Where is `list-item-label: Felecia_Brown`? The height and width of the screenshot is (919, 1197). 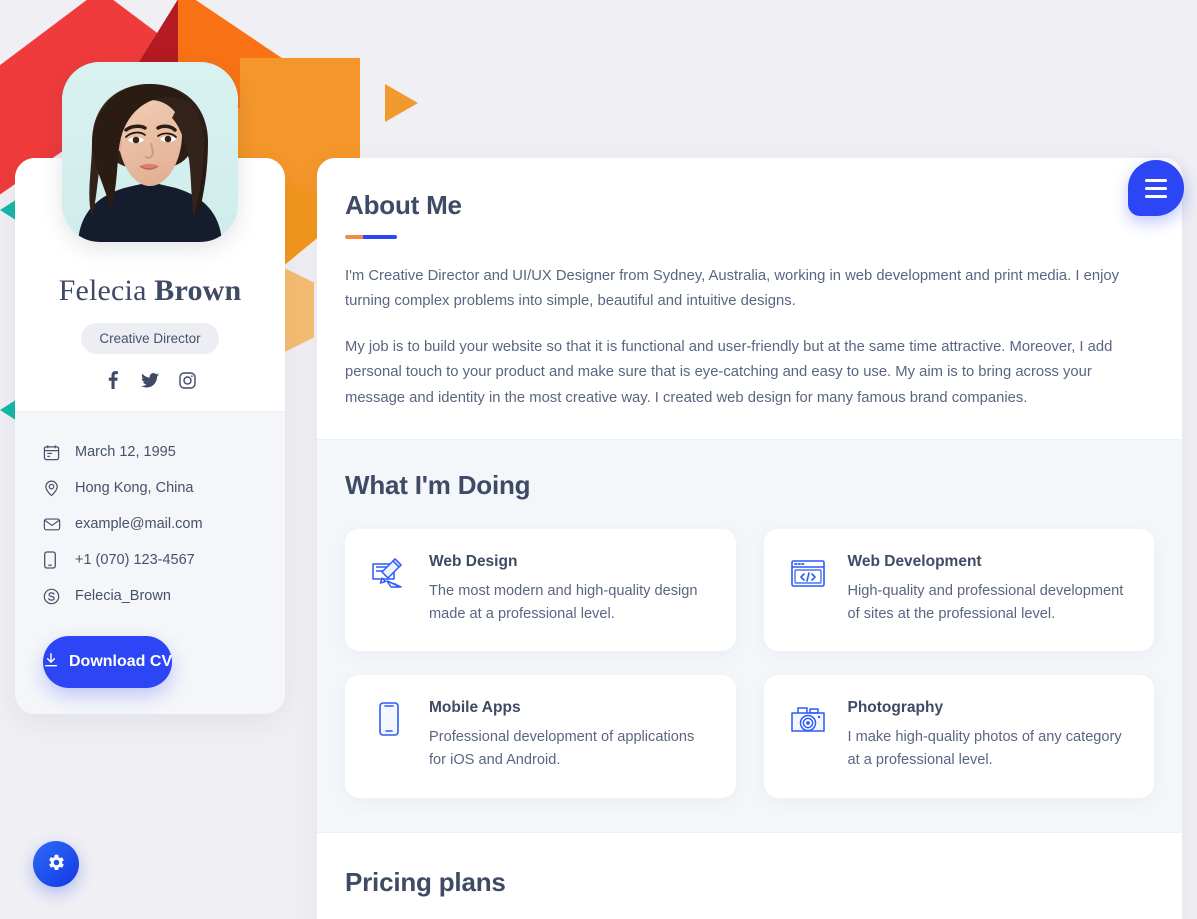
list-item-label: Felecia_Brown is located at coordinates (123, 596).